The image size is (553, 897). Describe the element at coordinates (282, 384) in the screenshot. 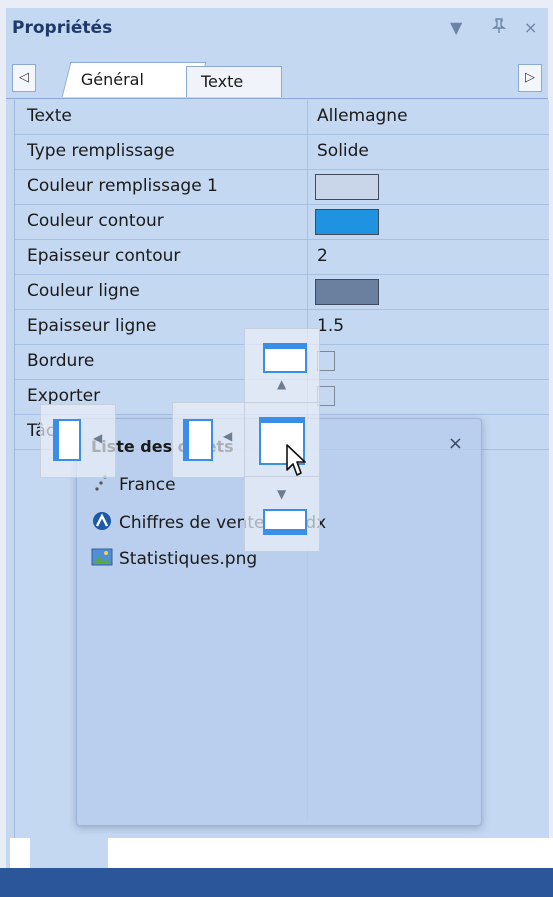

I see `arrow-up-icon: ▲` at that location.